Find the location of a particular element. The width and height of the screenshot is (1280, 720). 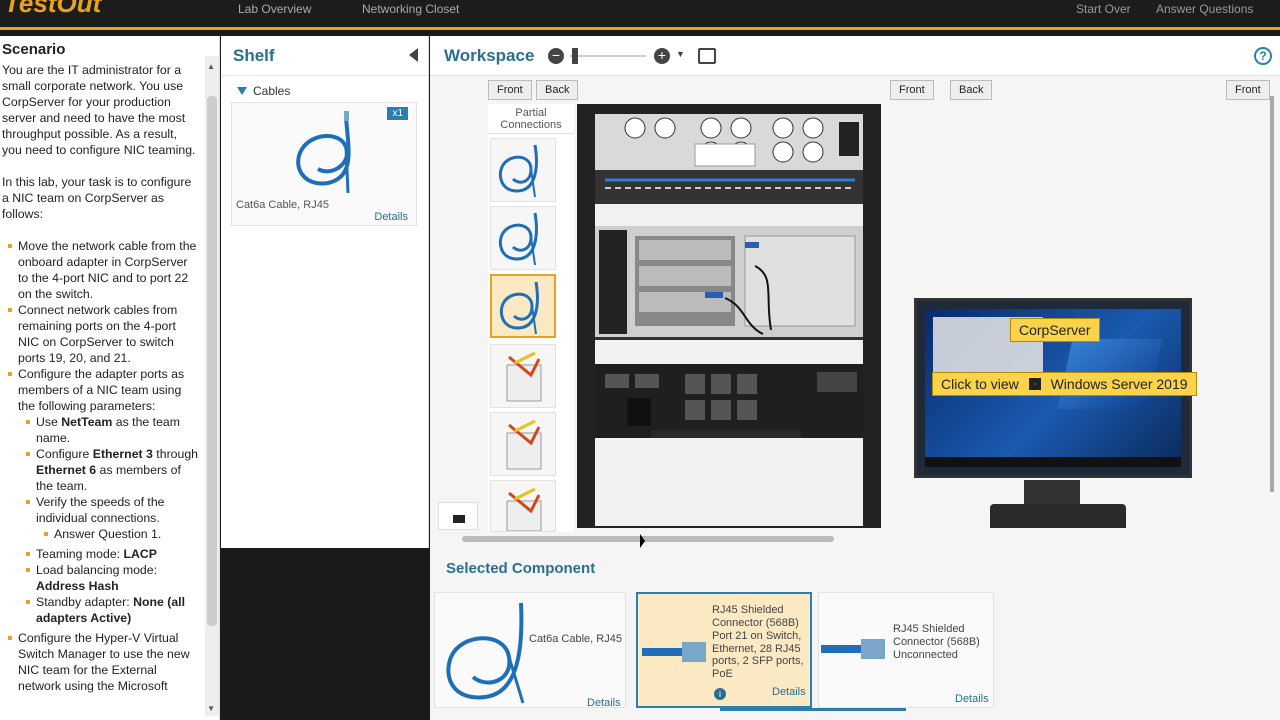

workspace-horizontal-scrollbar is located at coordinates (648, 539).